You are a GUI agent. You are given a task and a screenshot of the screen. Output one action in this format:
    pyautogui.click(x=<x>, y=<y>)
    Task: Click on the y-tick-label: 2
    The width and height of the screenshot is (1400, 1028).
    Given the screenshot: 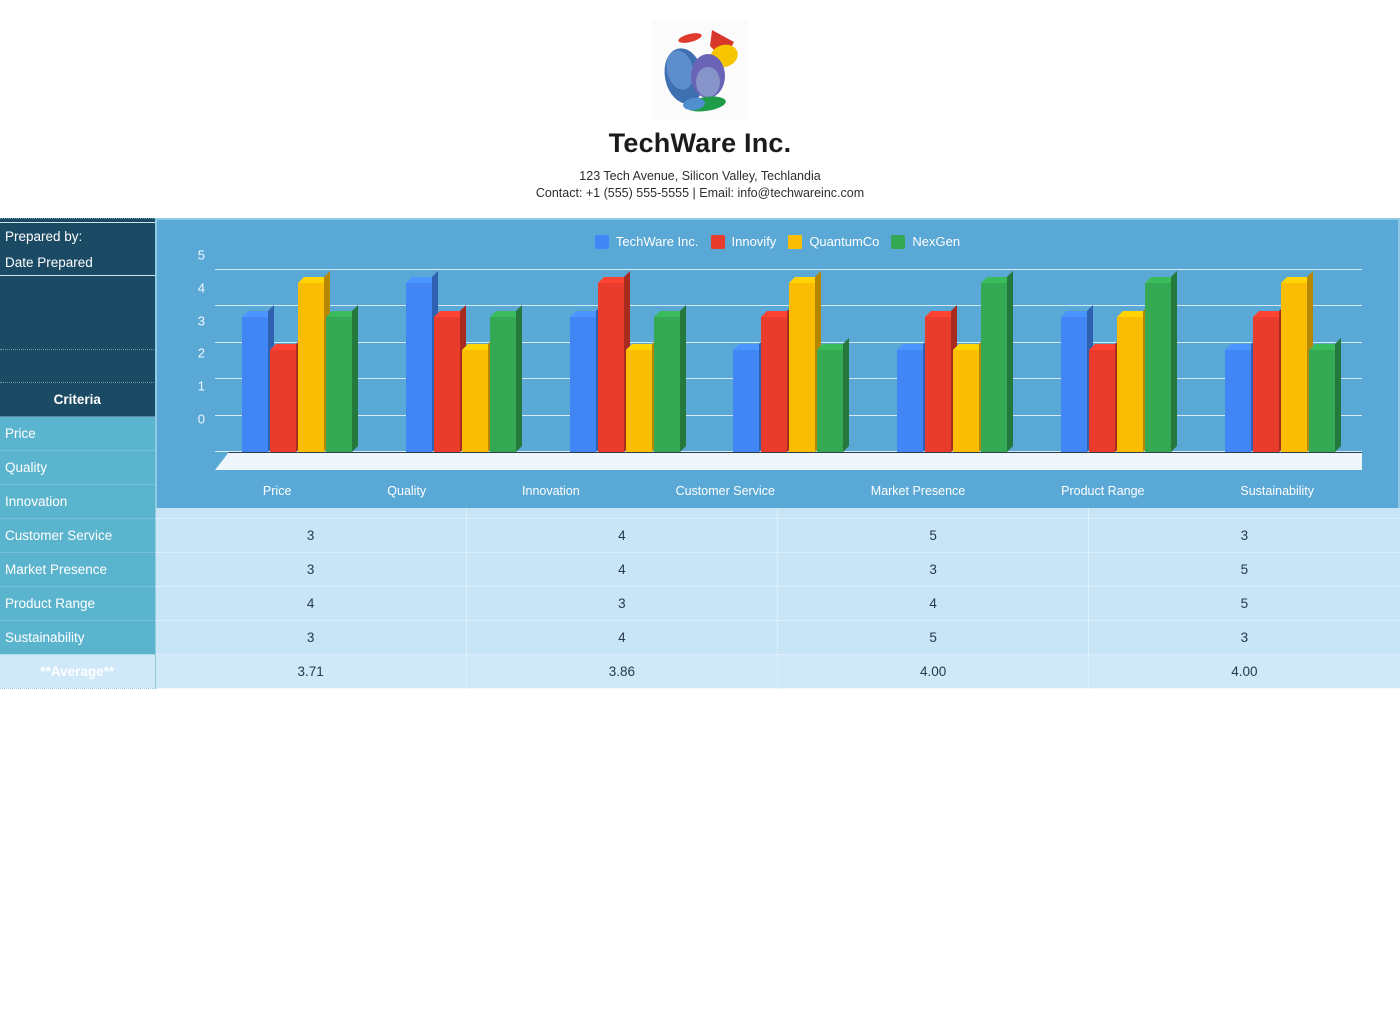 What is the action you would take?
    pyautogui.click(x=201, y=353)
    